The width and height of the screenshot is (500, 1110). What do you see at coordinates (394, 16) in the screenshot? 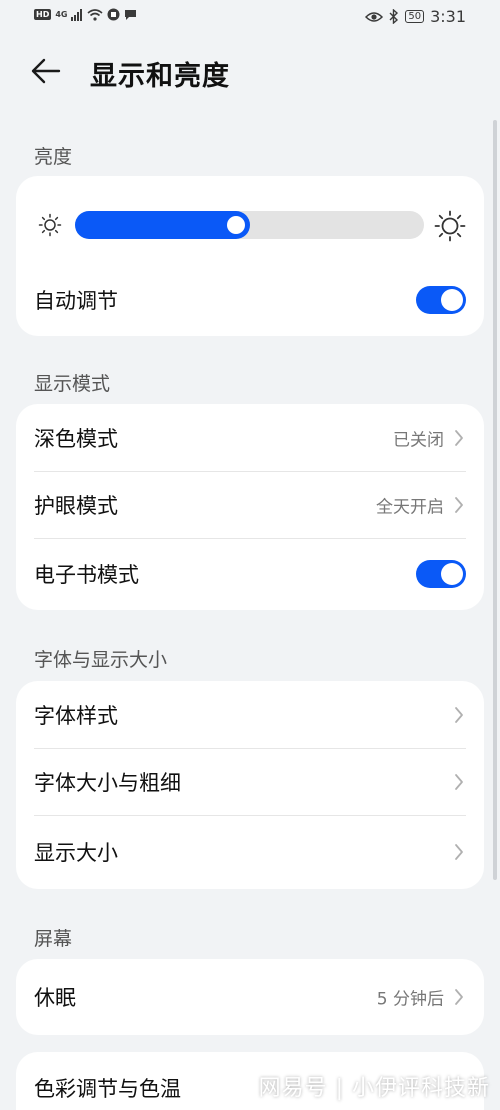
I see `bluetooth-icon` at bounding box center [394, 16].